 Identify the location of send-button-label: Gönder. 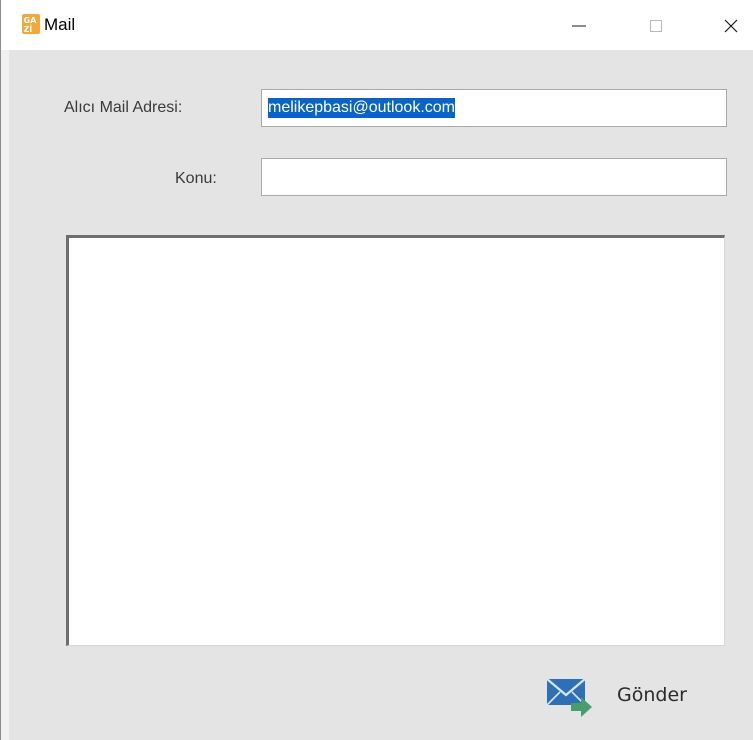
(652, 695).